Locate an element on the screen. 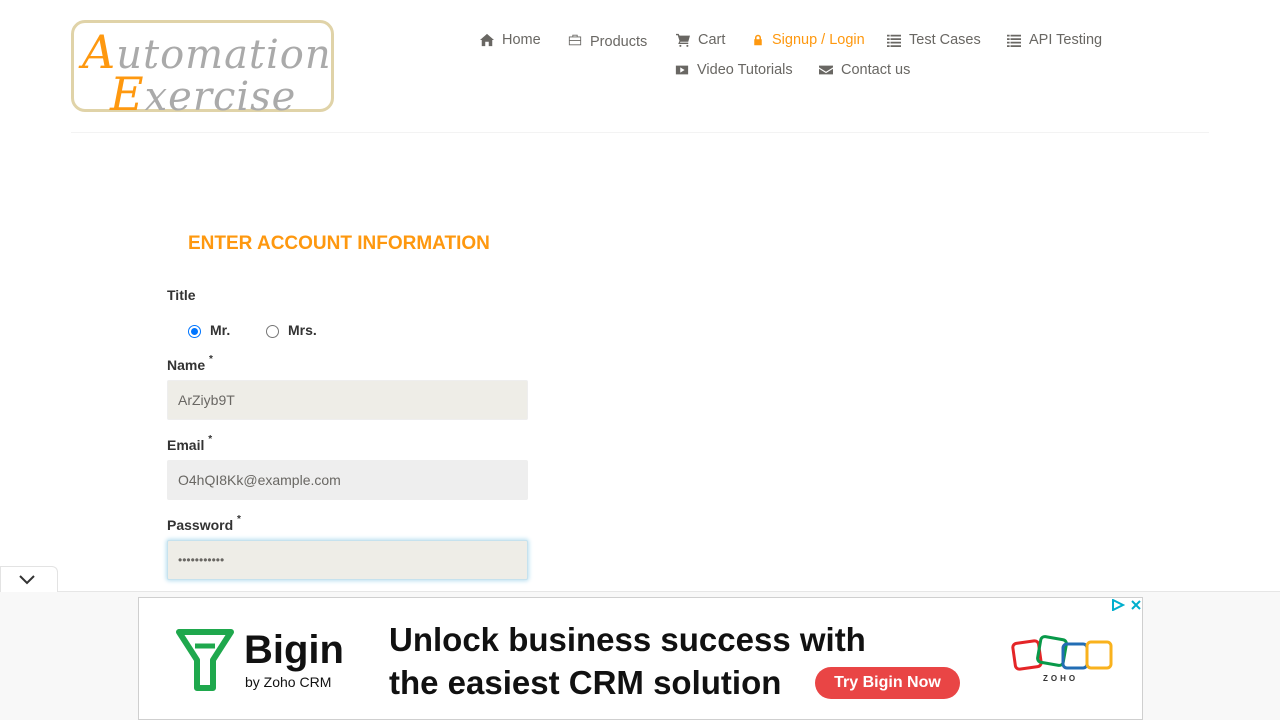 The height and width of the screenshot is (720, 1280). header-divider is located at coordinates (640, 132).